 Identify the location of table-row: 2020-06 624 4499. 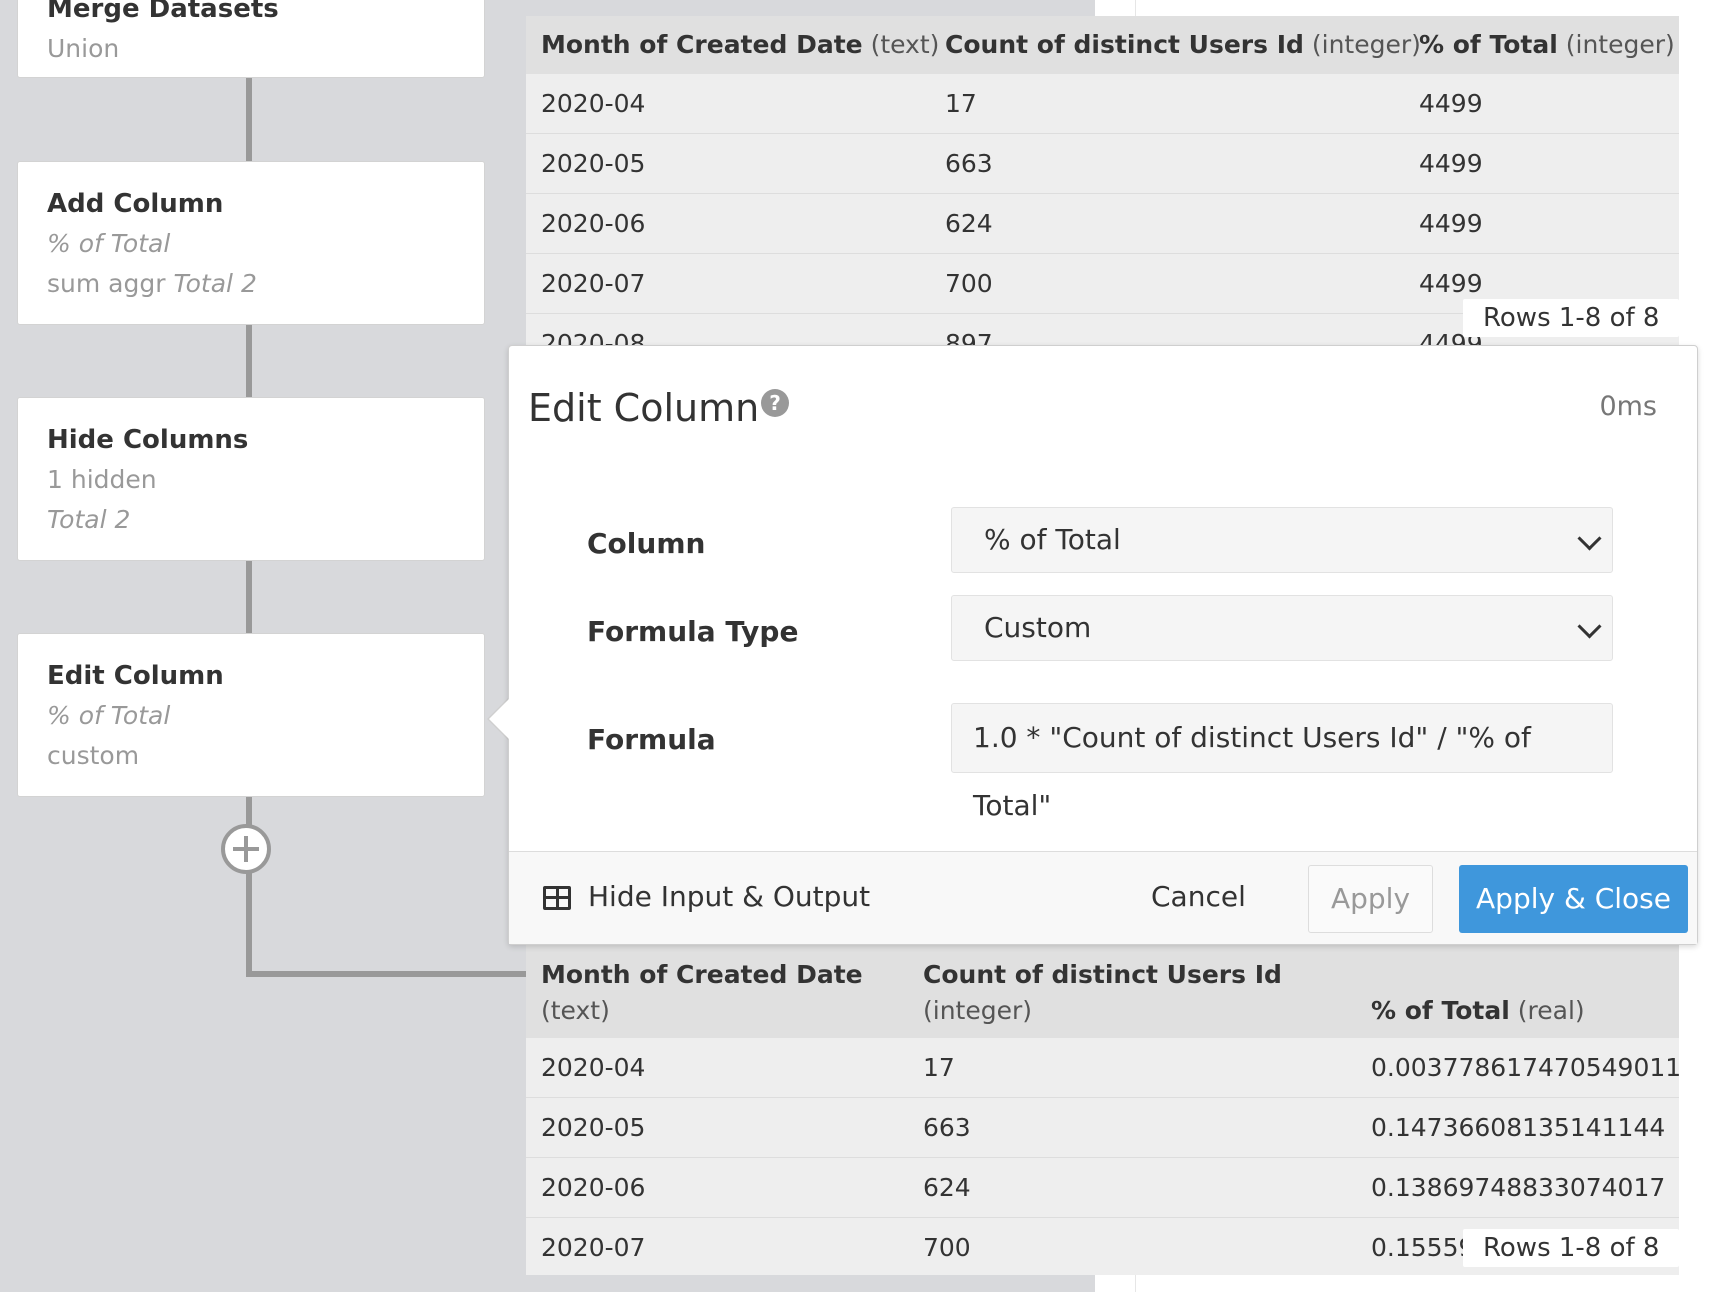
(1102, 224).